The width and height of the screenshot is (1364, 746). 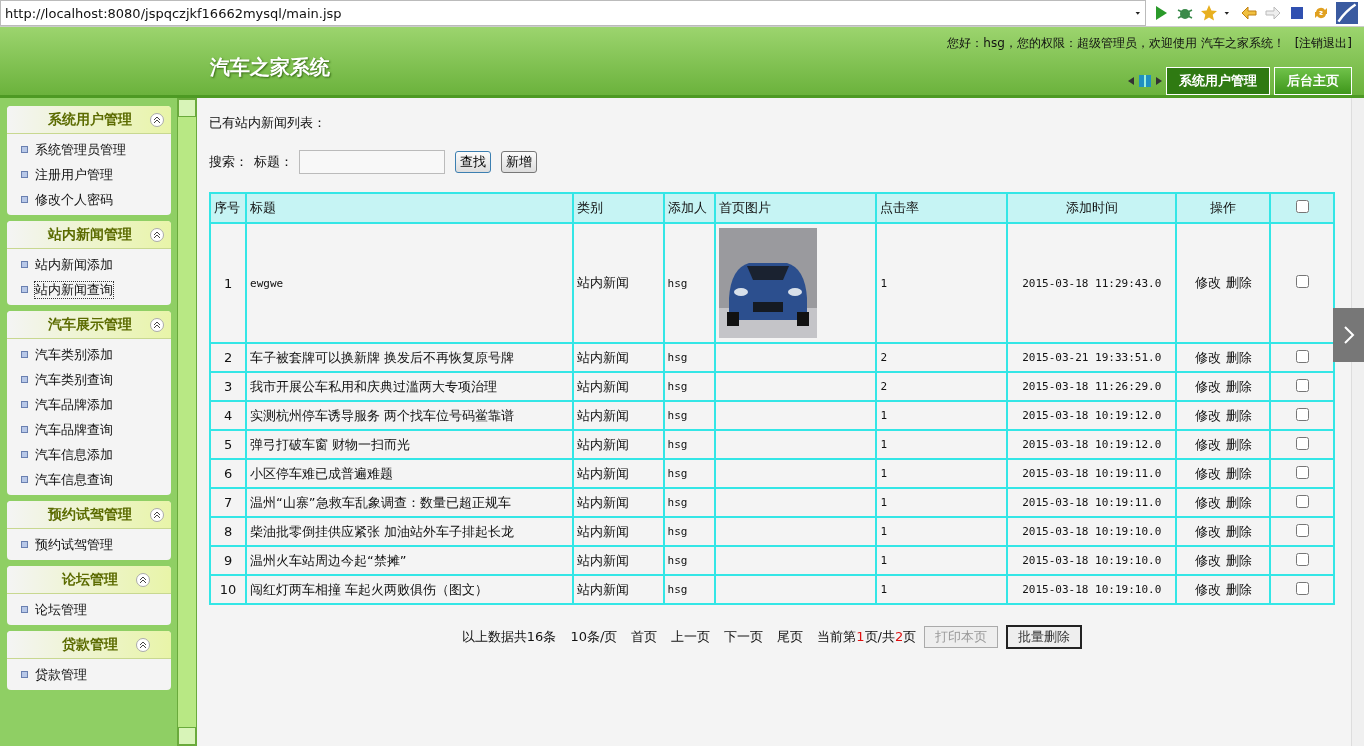 What do you see at coordinates (1092, 444) in the screenshot?
I see `table-cell: 2015-03-18 10:19:12.0` at bounding box center [1092, 444].